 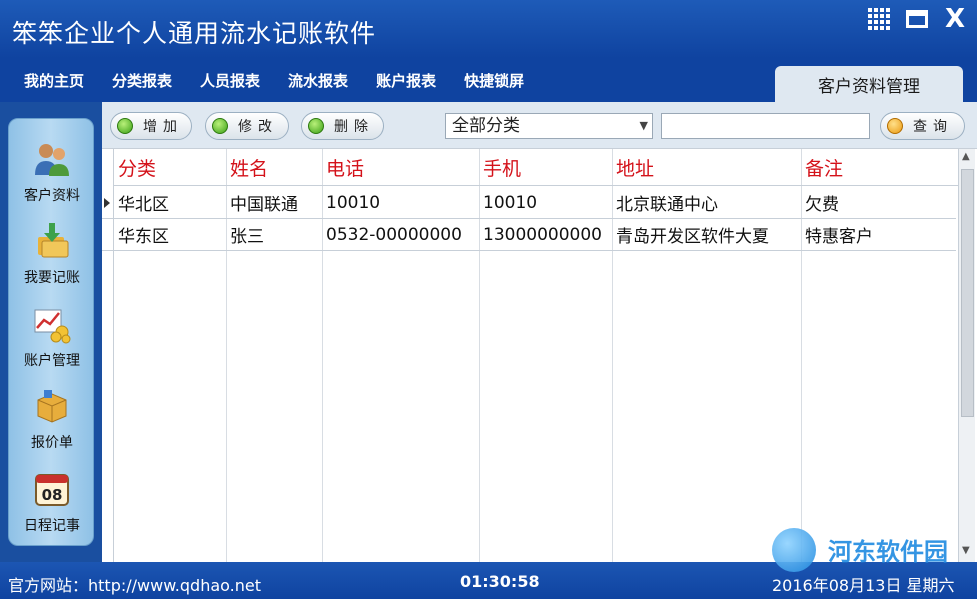 I want to click on orange-led-icon, so click(x=895, y=126).